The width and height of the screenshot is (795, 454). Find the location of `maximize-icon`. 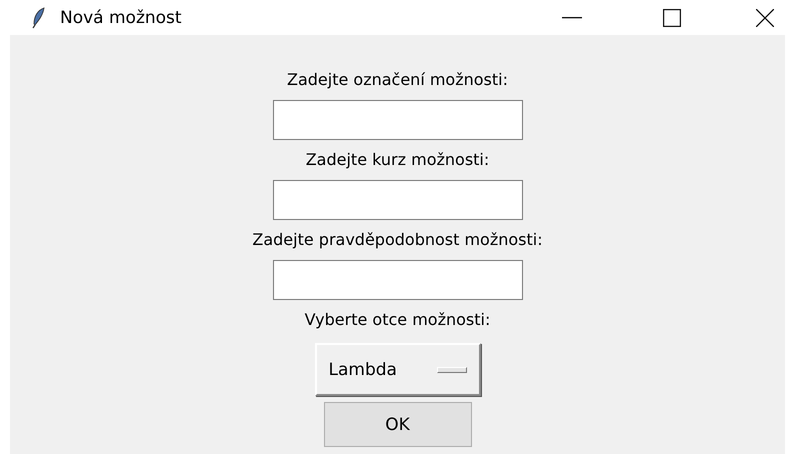

maximize-icon is located at coordinates (672, 17).